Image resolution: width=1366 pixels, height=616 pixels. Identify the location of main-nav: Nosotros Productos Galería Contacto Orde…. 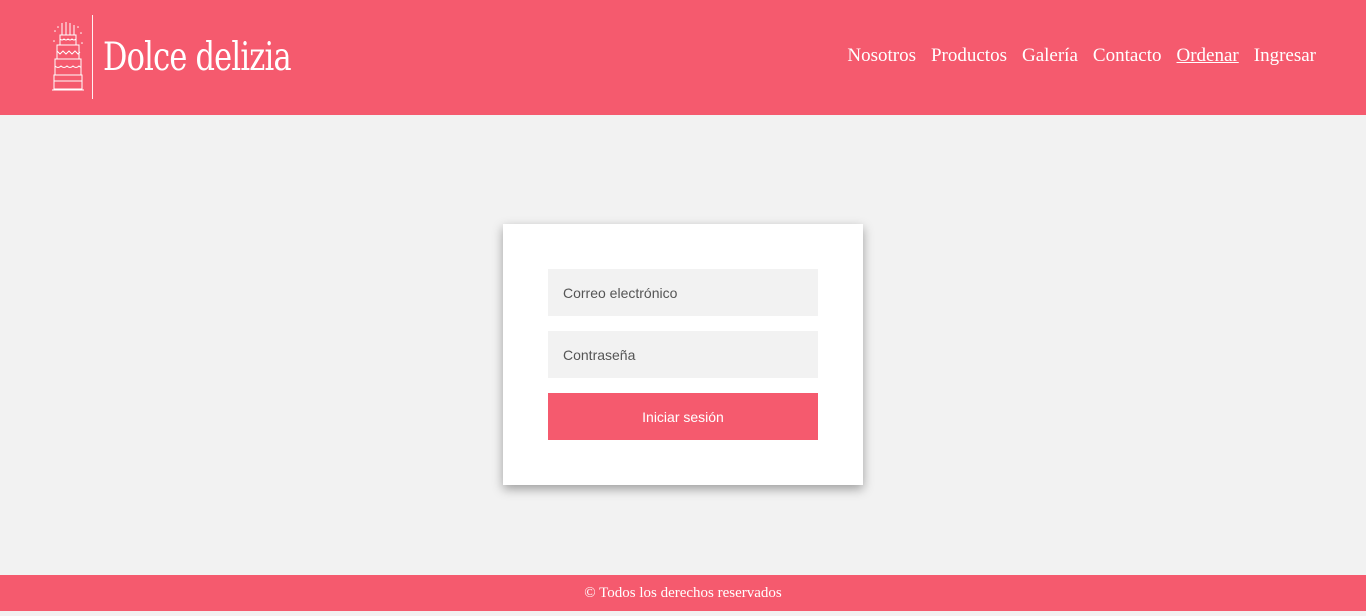
(1074, 56).